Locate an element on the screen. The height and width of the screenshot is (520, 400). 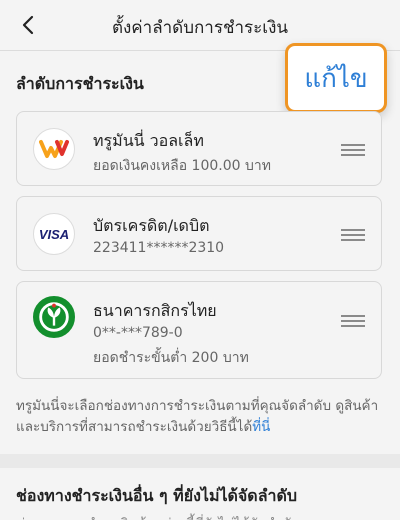
section-title-priority: ลำดับการชำระเงิน is located at coordinates (80, 83).